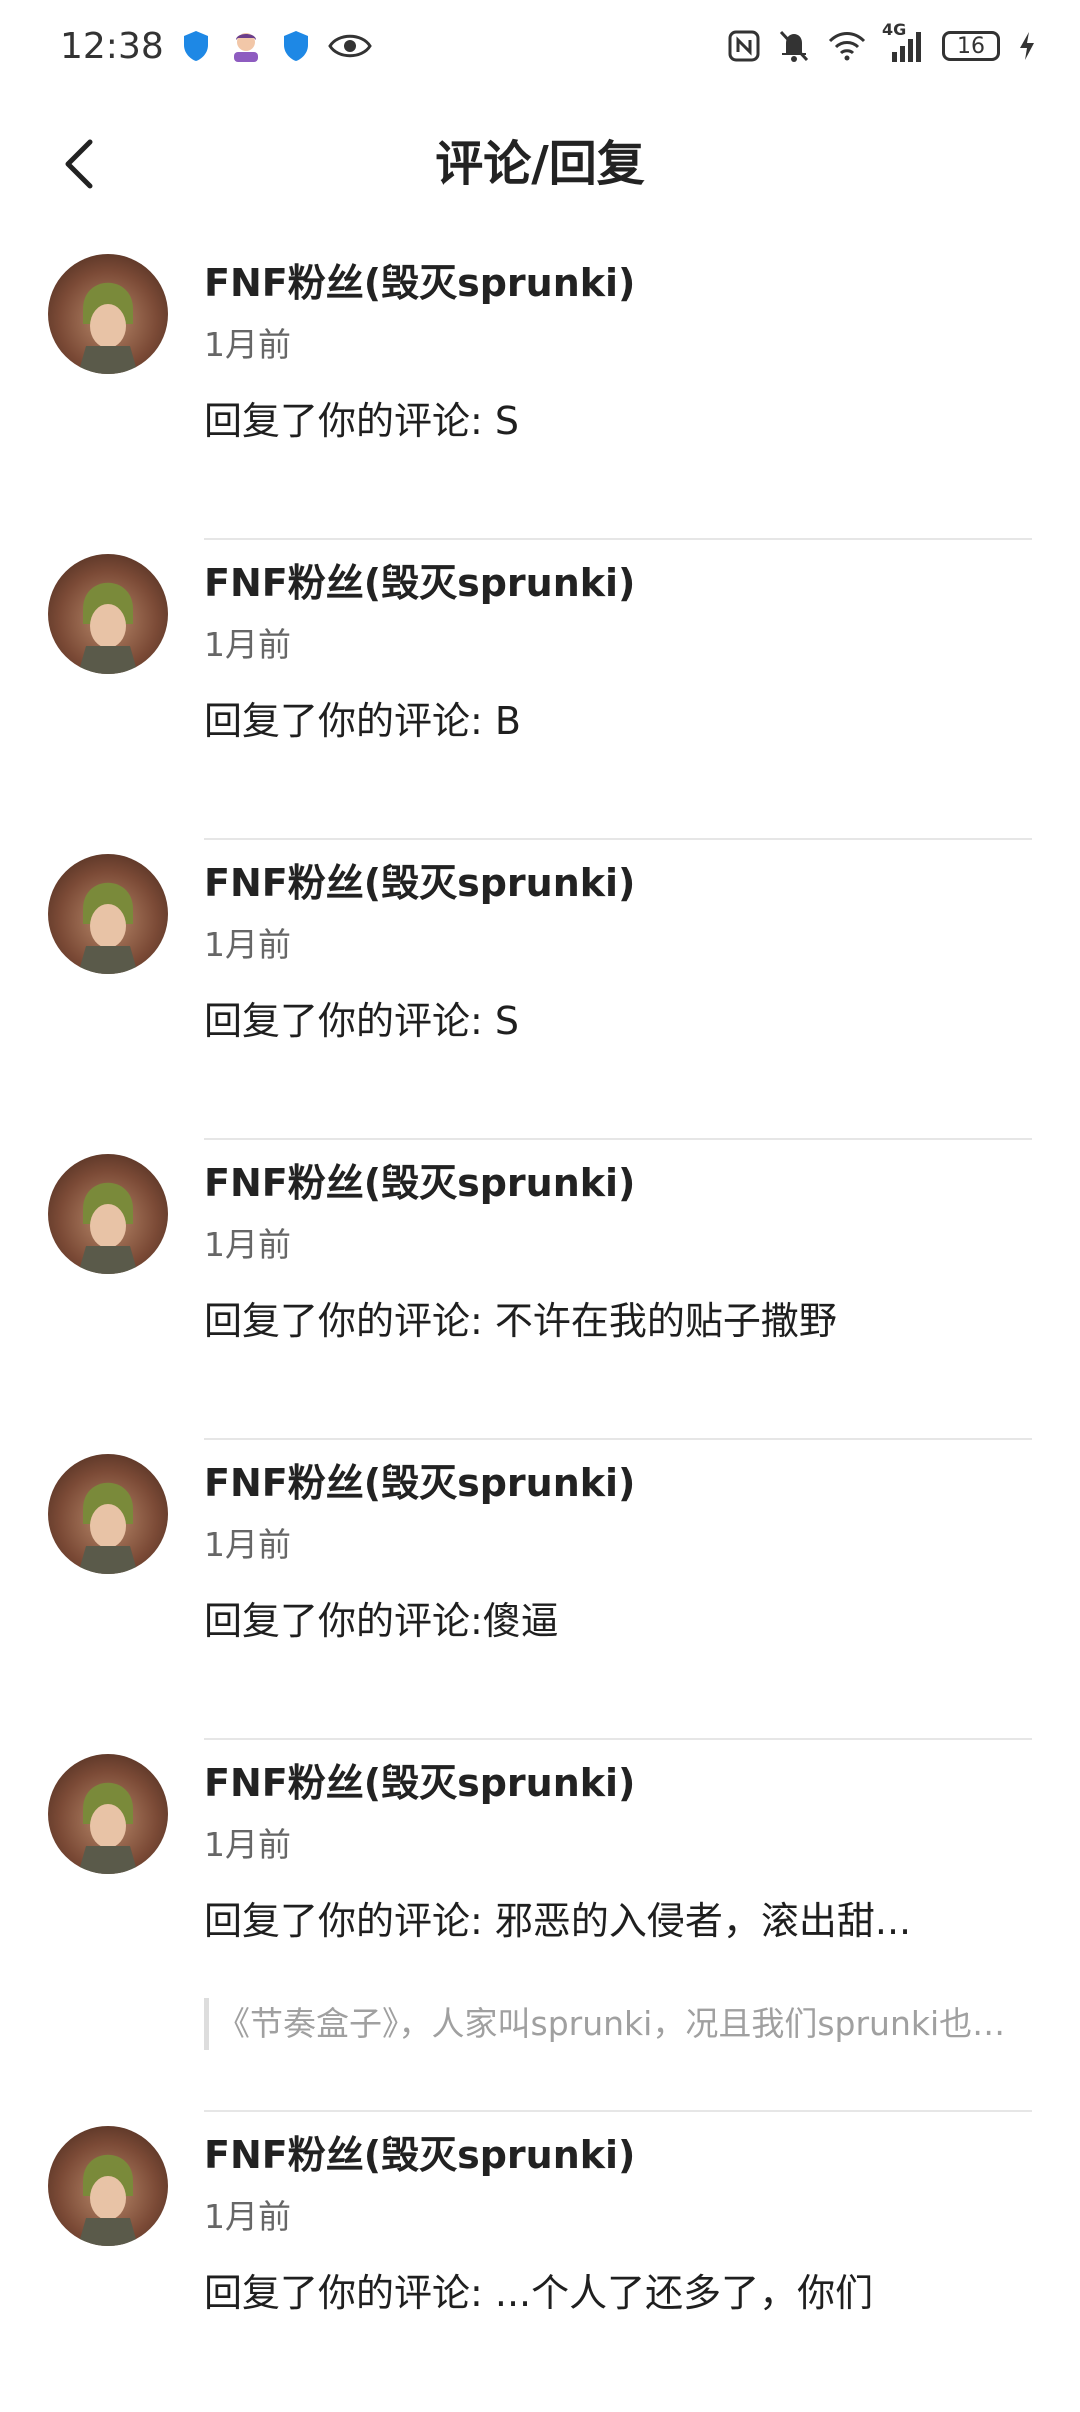 The height and width of the screenshot is (2412, 1080). What do you see at coordinates (847, 46) in the screenshot?
I see `wifi-icon` at bounding box center [847, 46].